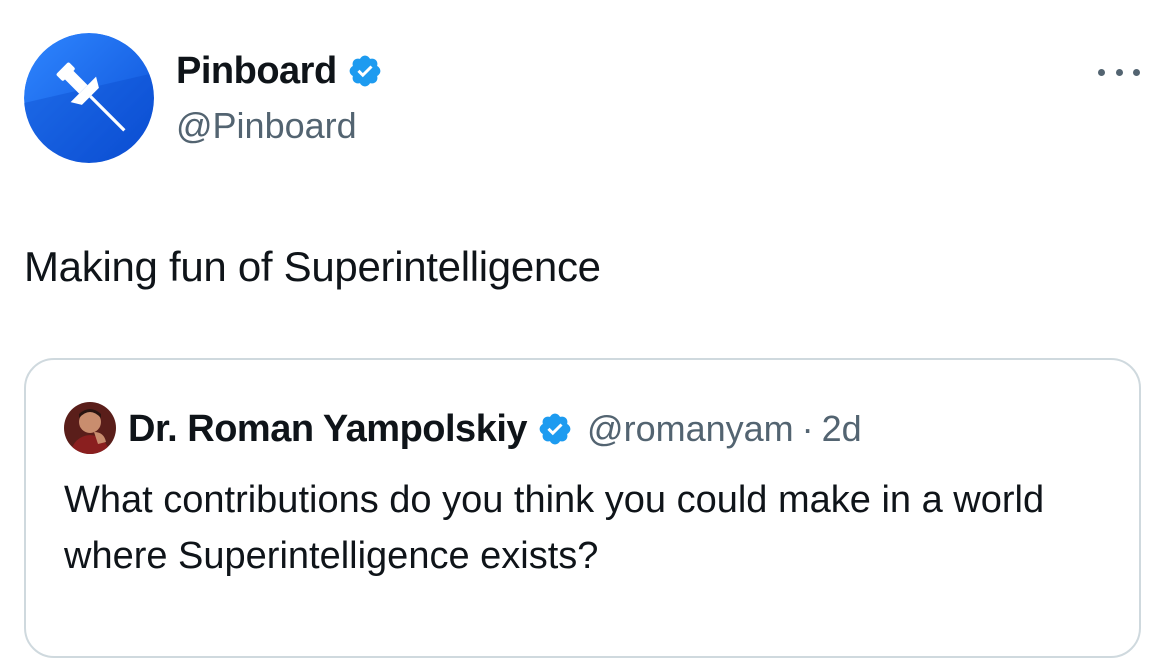 This screenshot has height=658, width=1167. Describe the element at coordinates (328, 429) in the screenshot. I see `quoted-author-display-name: Dr. Roman Yampolskiy` at that location.